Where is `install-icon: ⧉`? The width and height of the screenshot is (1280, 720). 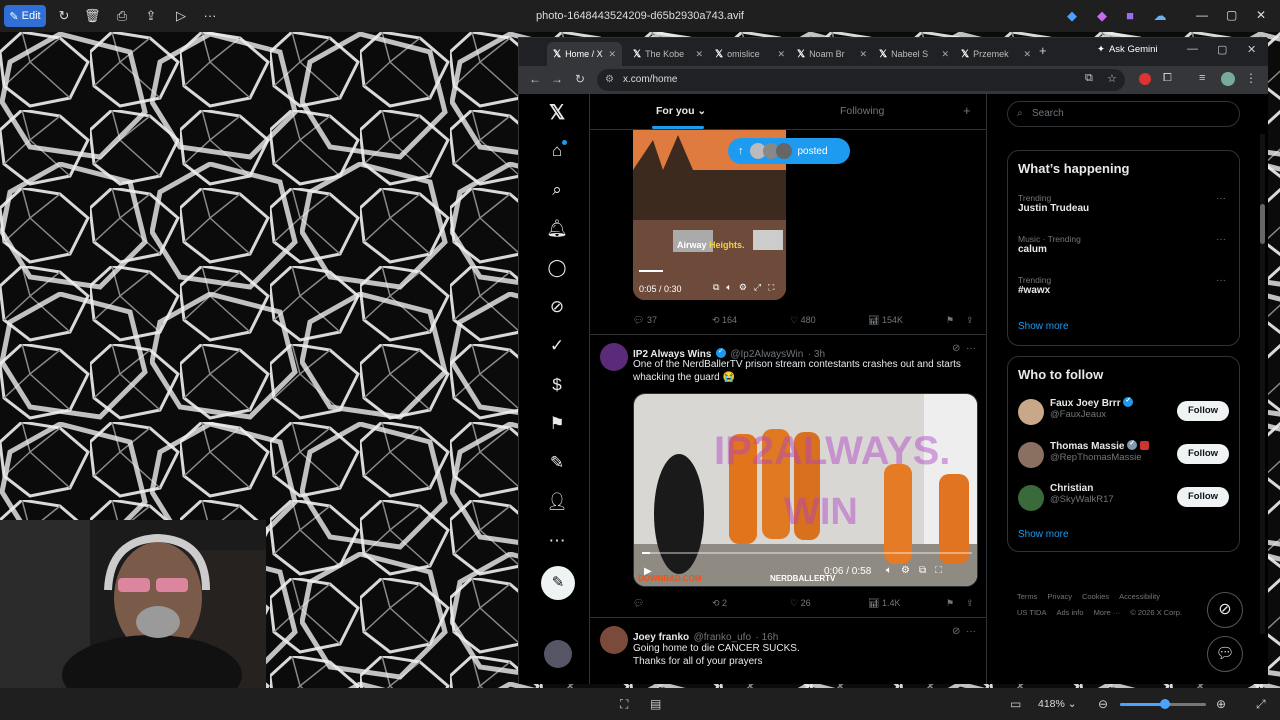
install-icon: ⧉ is located at coordinates (1089, 78).